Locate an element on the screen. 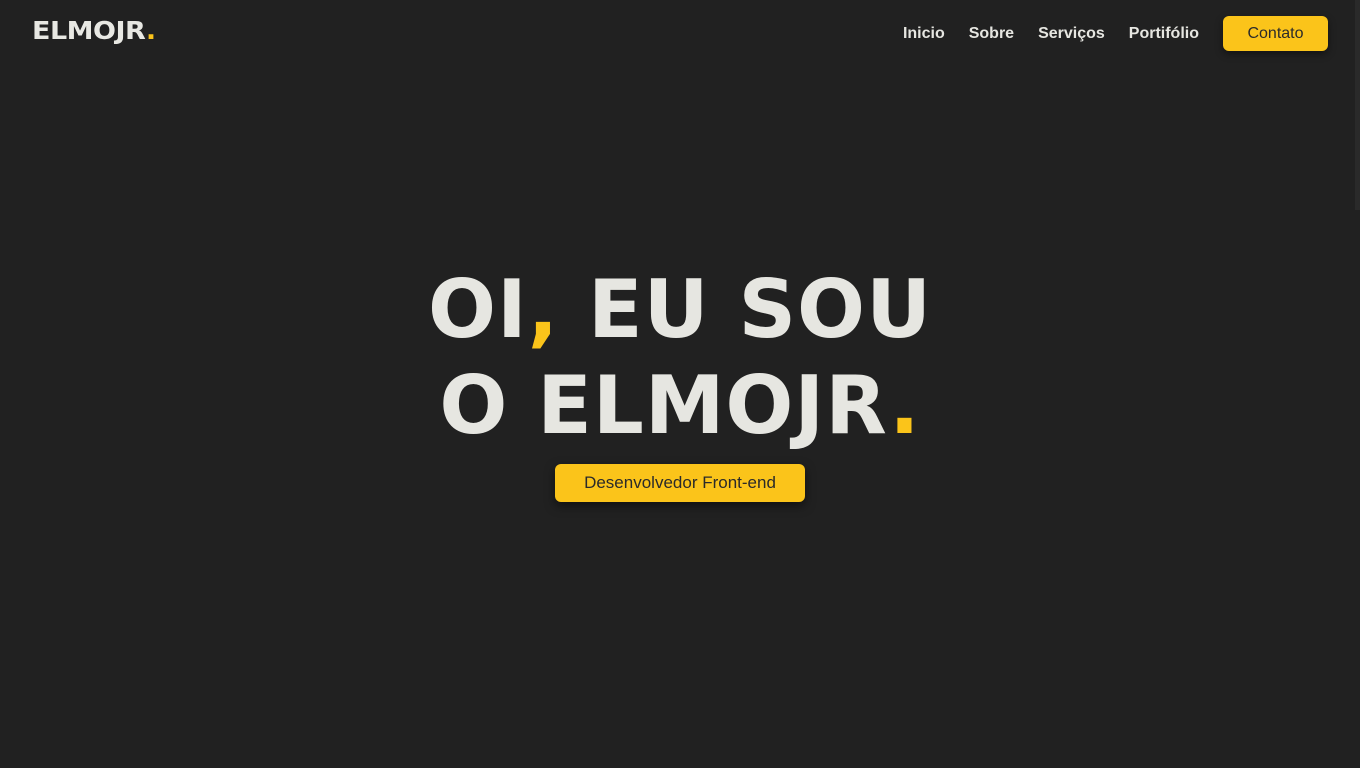 The width and height of the screenshot is (1360, 768). hero-intro: EU SOU is located at coordinates (746, 309).